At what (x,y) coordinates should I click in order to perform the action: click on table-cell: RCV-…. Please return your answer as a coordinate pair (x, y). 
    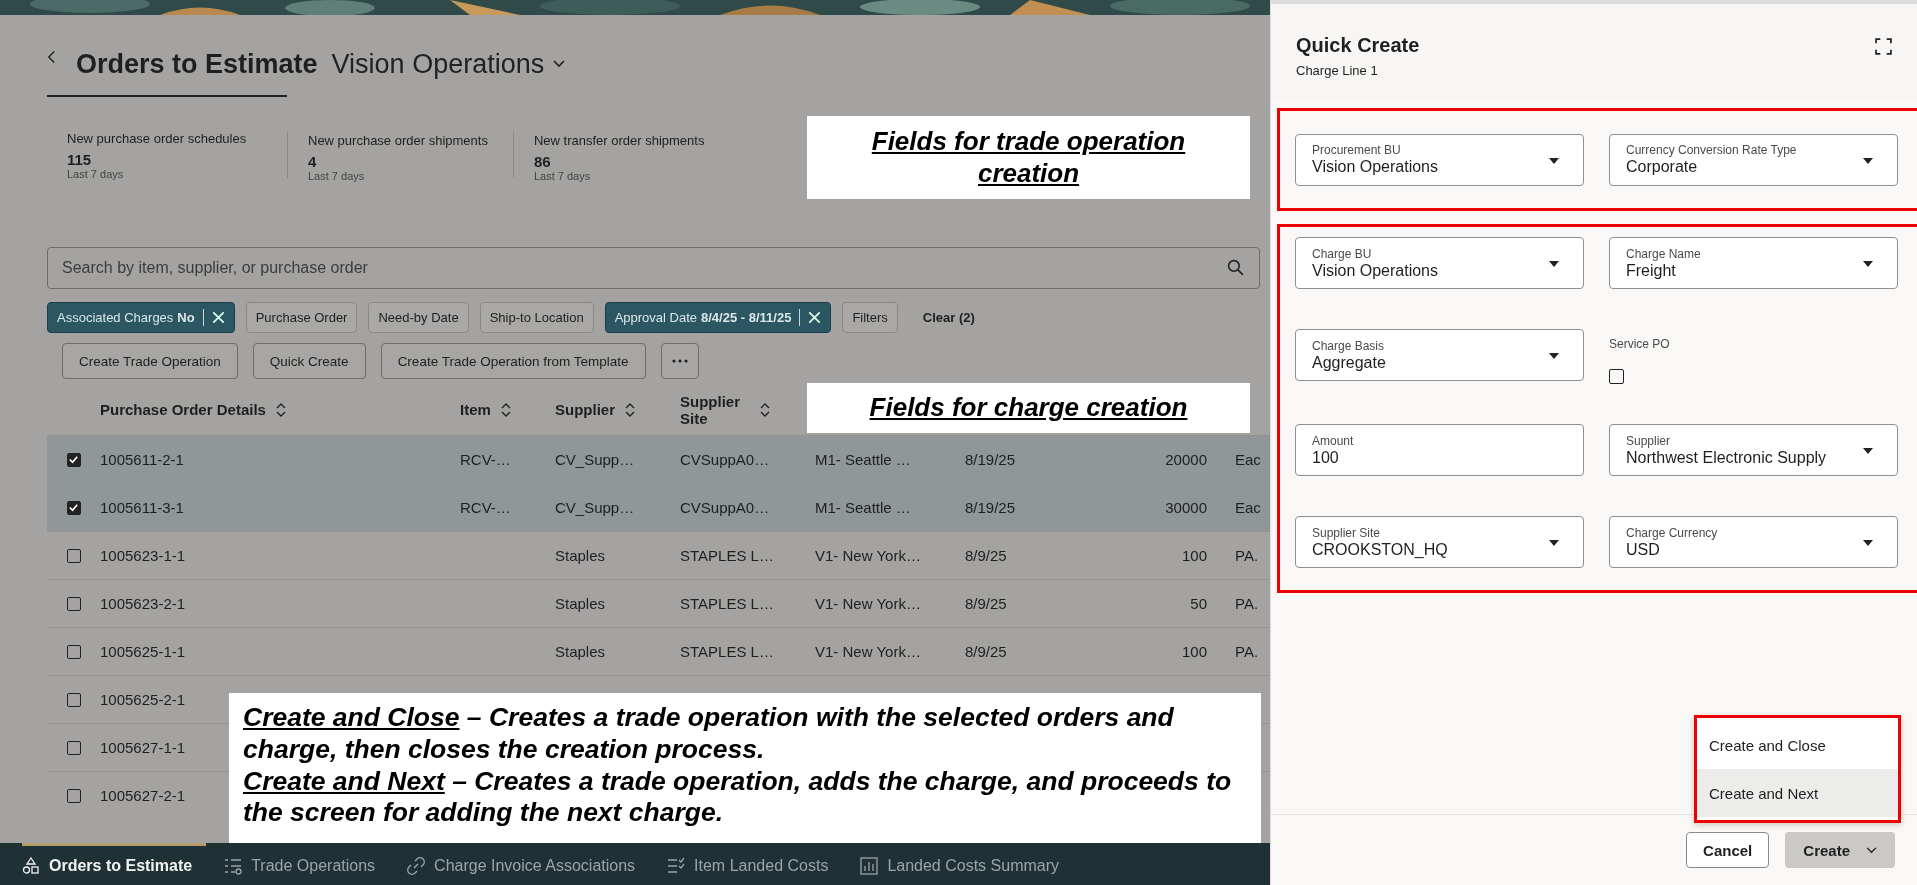
    Looking at the image, I should click on (485, 507).